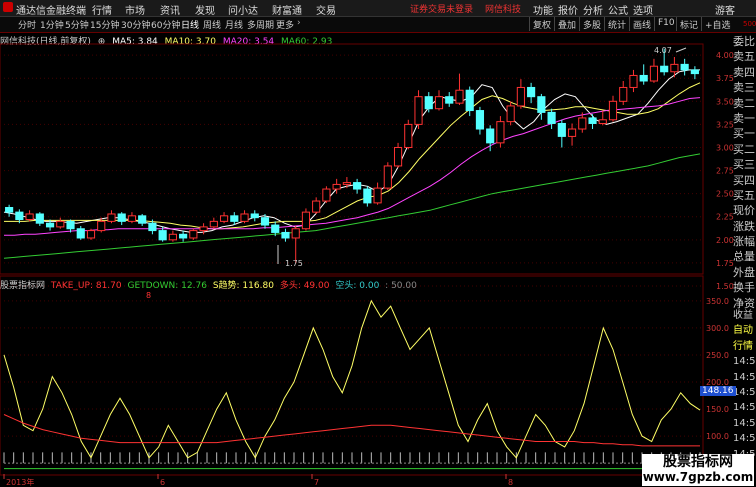 The image size is (756, 487). Describe the element at coordinates (744, 242) in the screenshot. I see `side-label: 涨幅` at that location.